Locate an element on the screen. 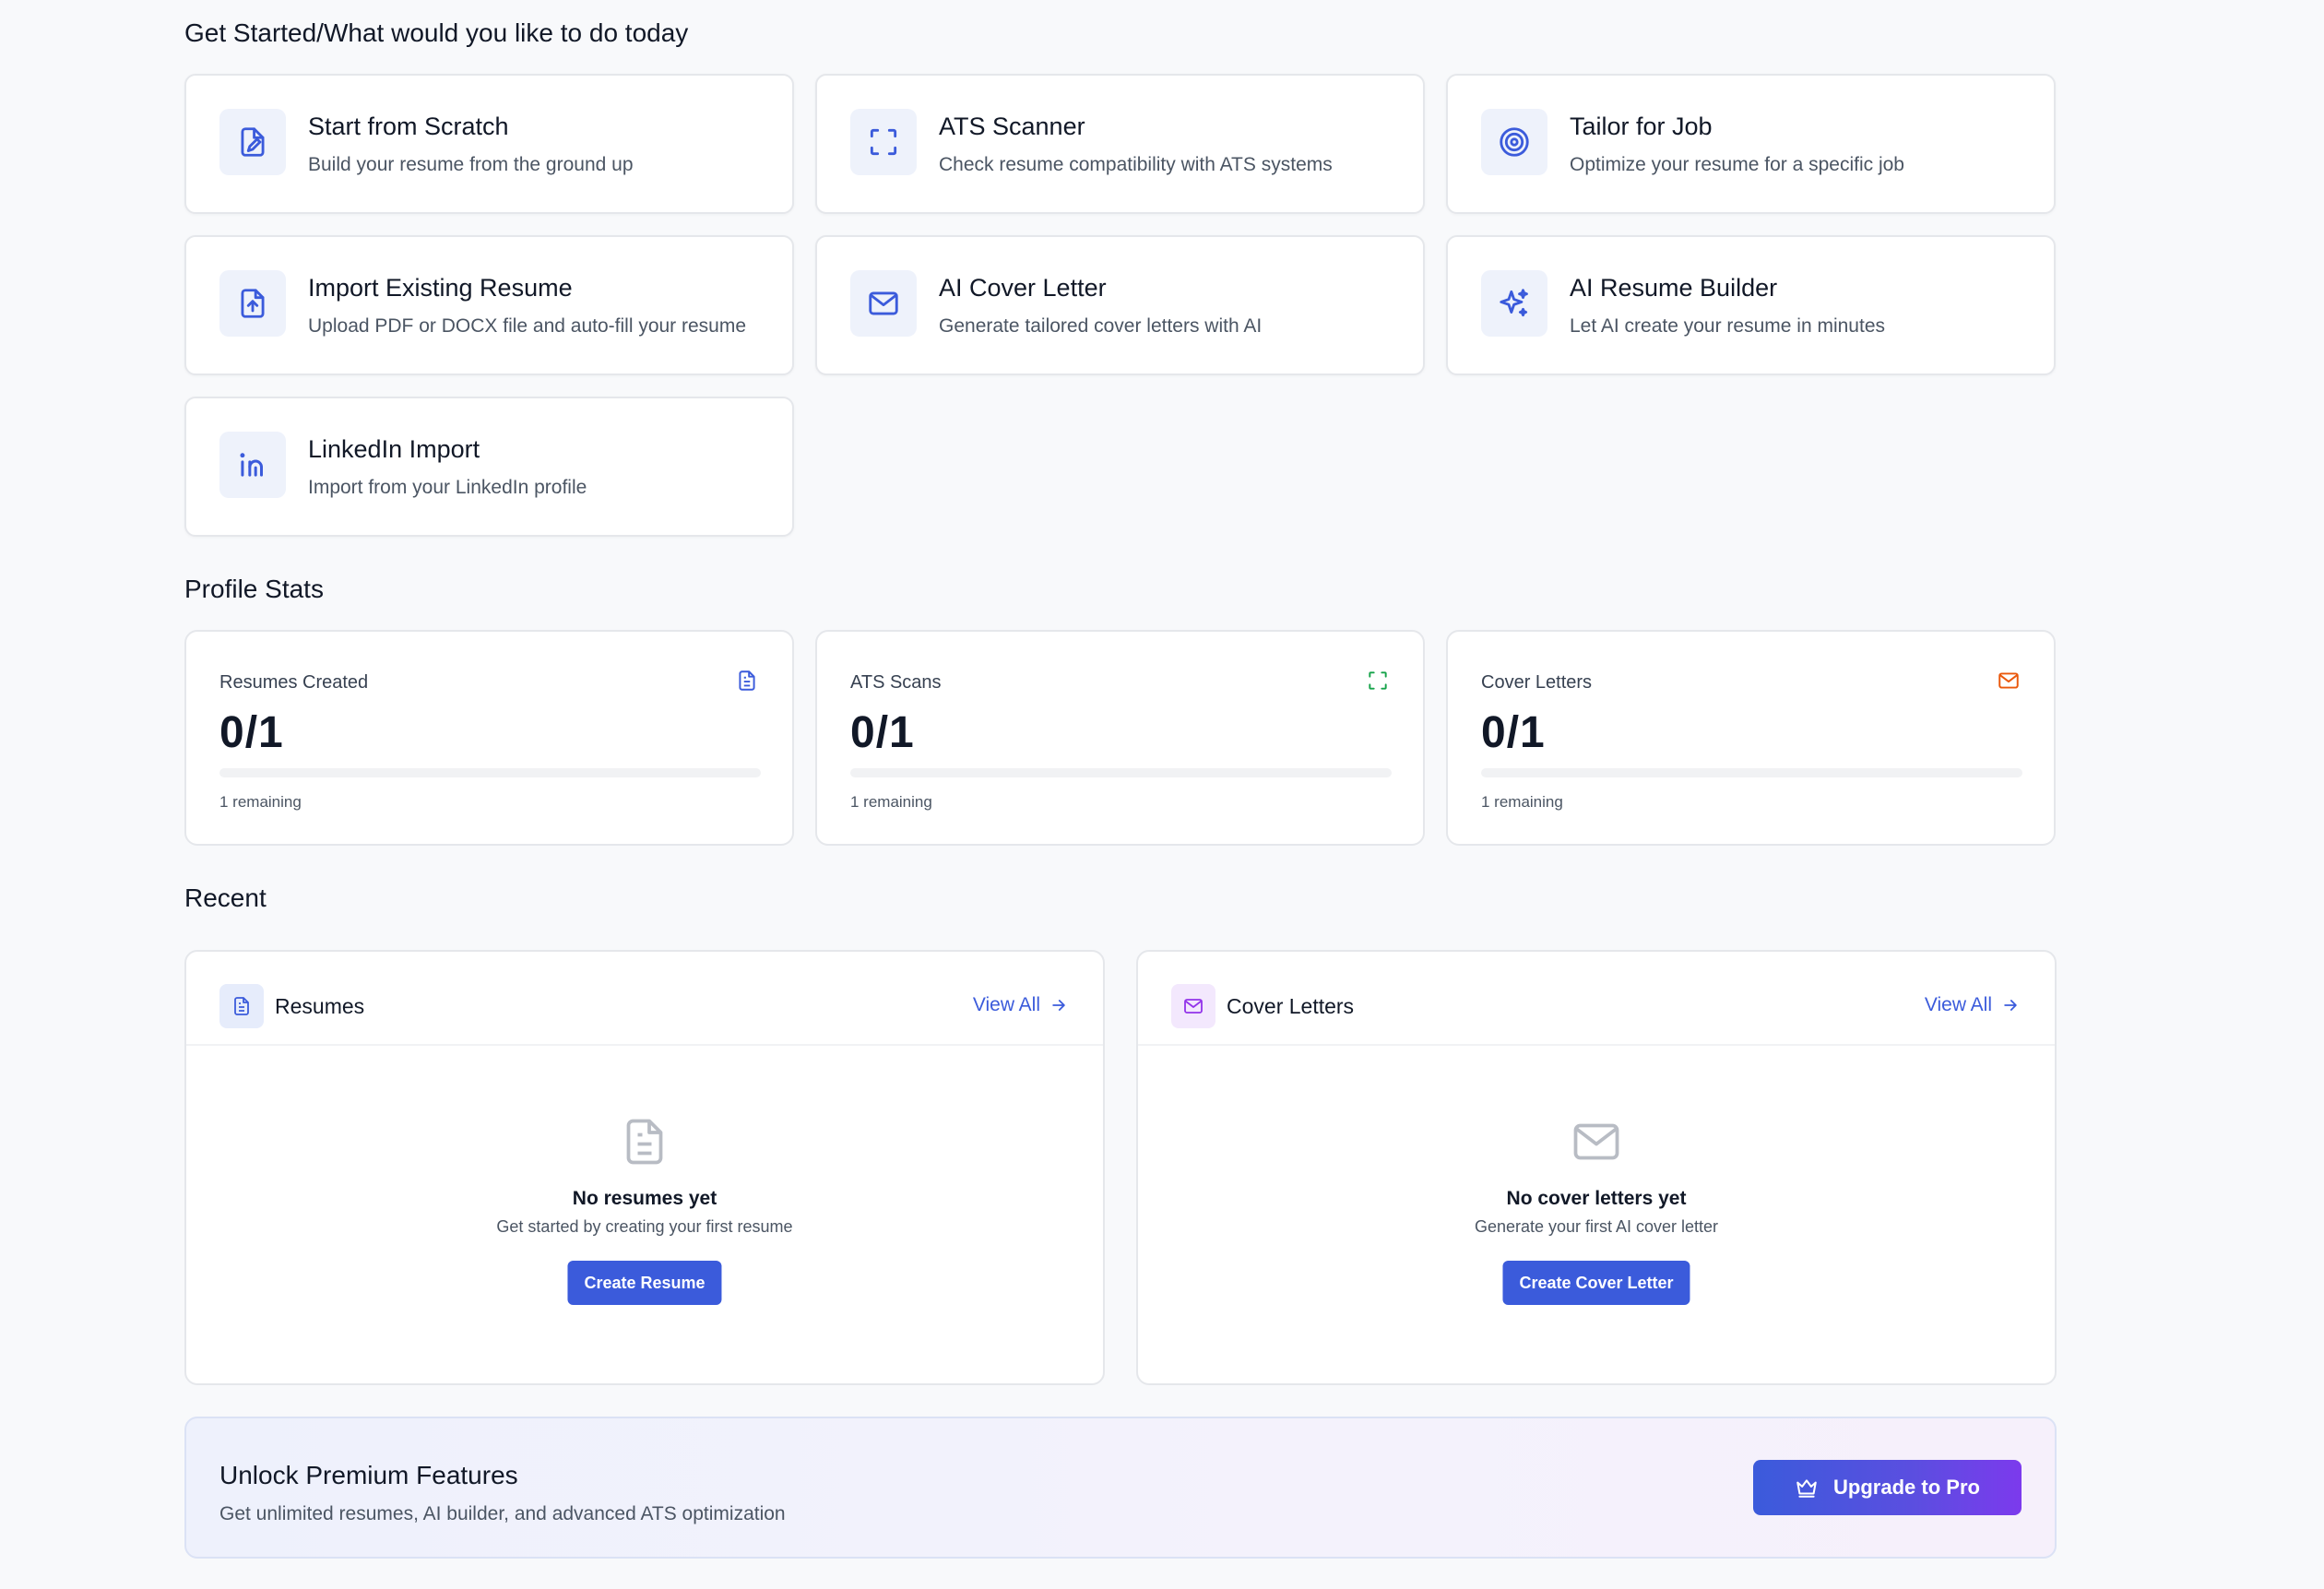 This screenshot has height=1589, width=2324. card-title: LinkedIn Import is located at coordinates (394, 449).